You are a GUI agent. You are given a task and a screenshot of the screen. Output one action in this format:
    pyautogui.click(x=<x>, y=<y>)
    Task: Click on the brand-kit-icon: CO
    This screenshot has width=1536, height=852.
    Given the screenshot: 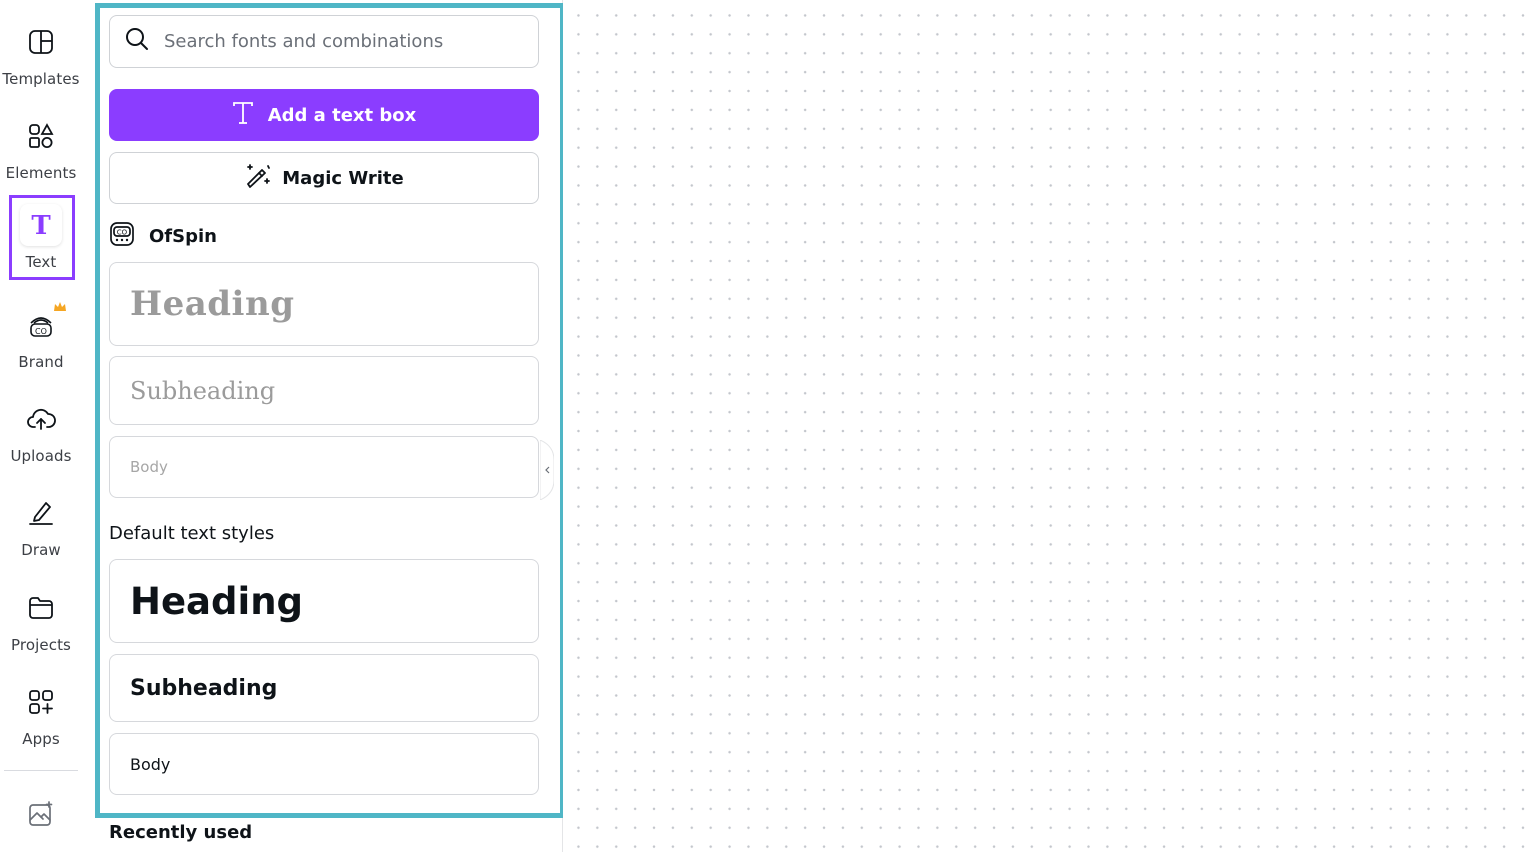 What is the action you would take?
    pyautogui.click(x=122, y=236)
    